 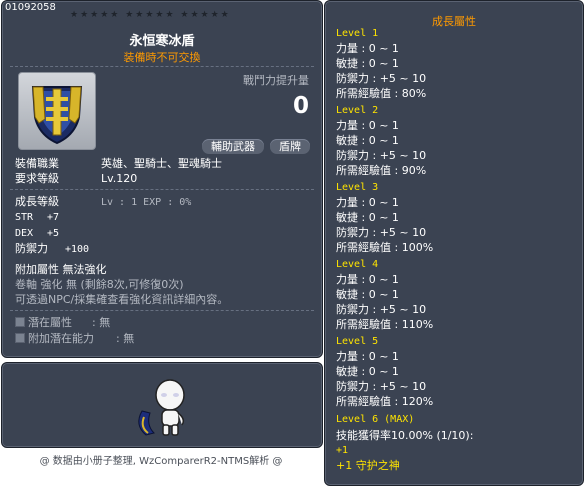 I want to click on shield-icon, so click(x=57, y=115).